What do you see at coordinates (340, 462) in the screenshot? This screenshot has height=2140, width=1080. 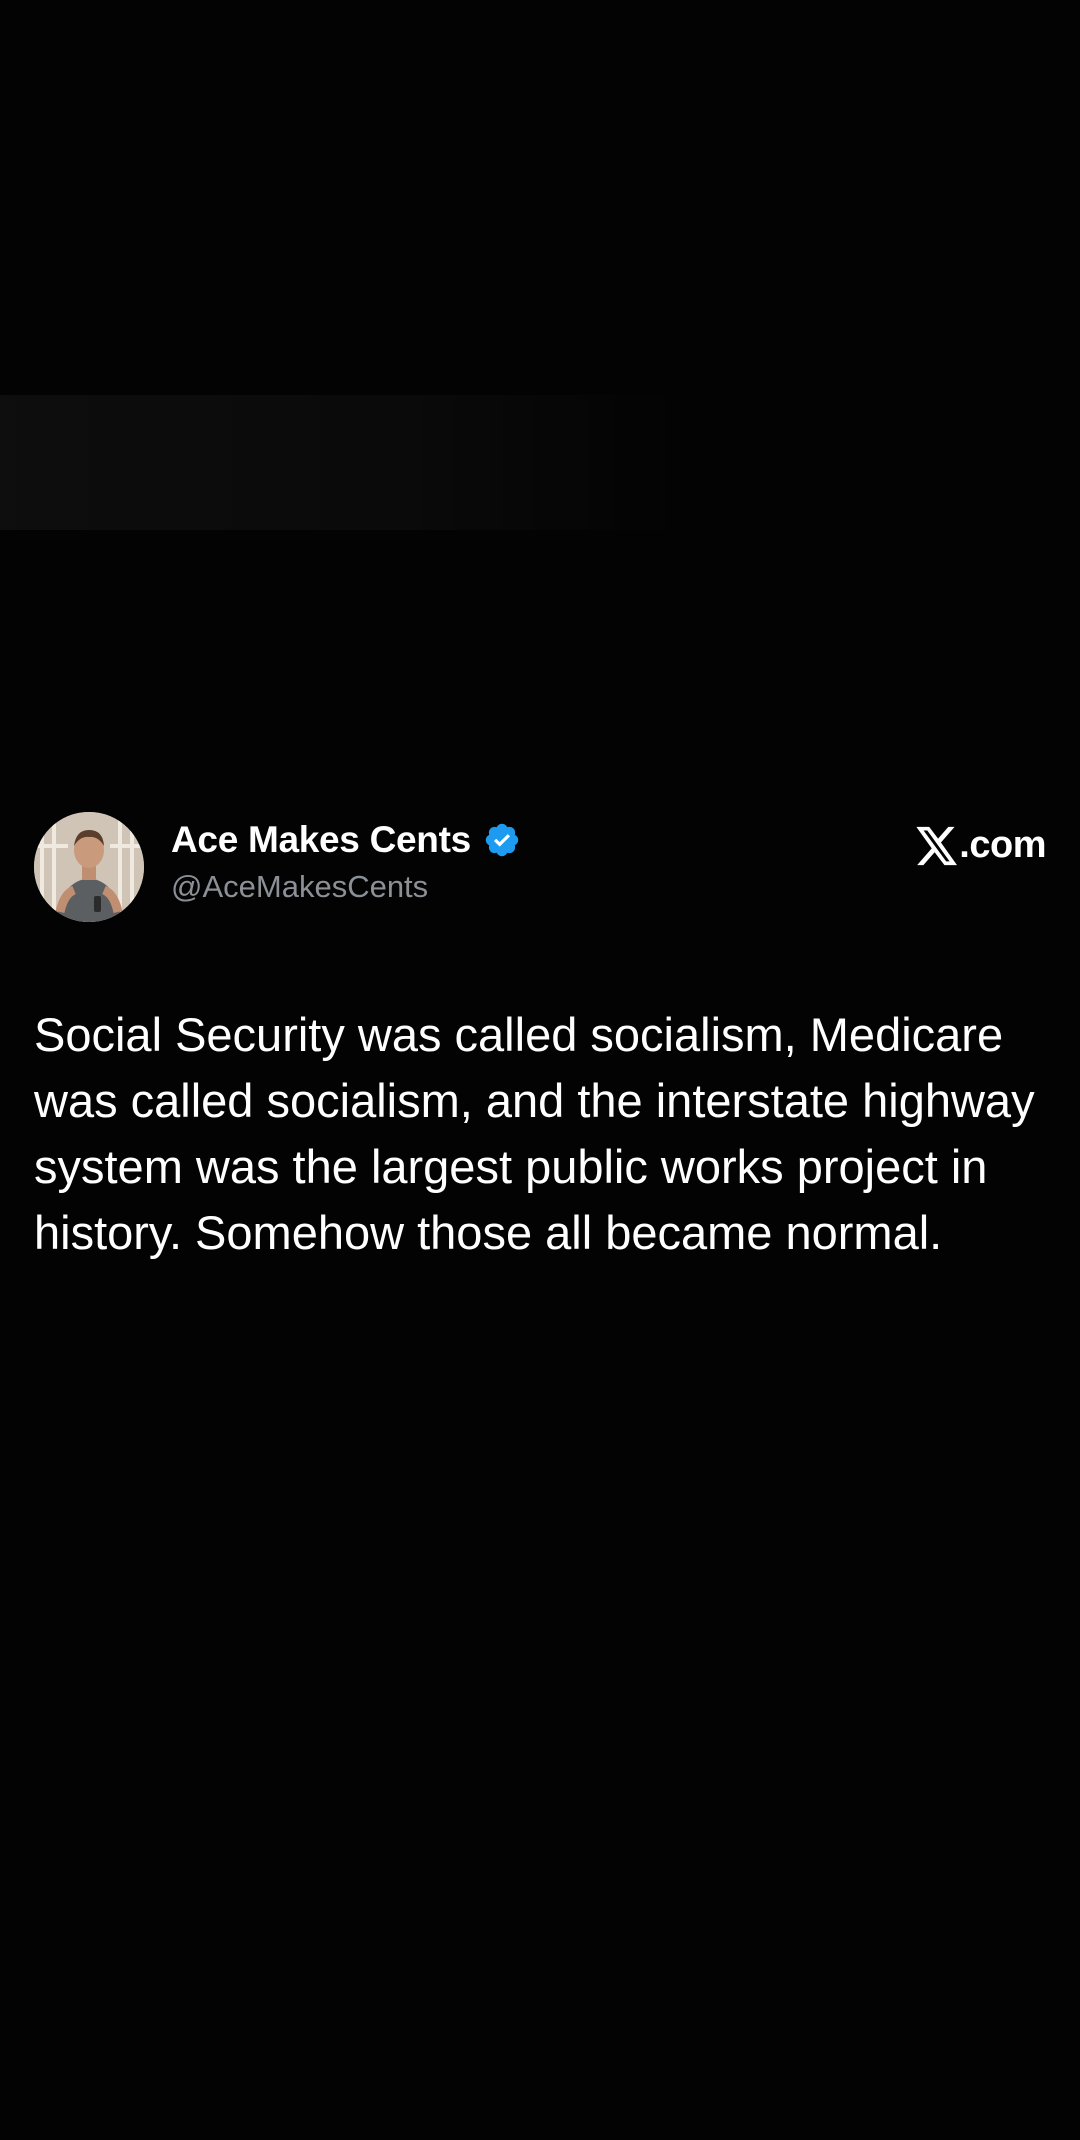 I see `background-haze` at bounding box center [340, 462].